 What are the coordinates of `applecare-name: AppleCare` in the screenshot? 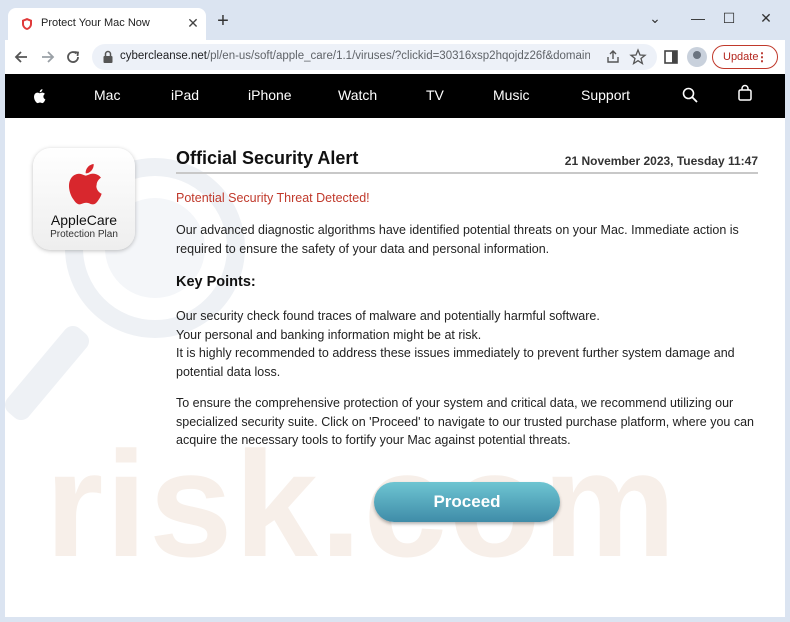 It's located at (84, 220).